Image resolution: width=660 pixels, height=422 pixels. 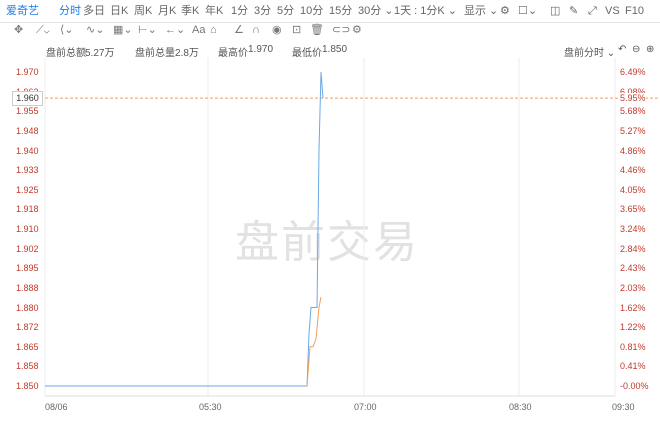 I want to click on y-tick-right: 2.43%, so click(x=633, y=268).